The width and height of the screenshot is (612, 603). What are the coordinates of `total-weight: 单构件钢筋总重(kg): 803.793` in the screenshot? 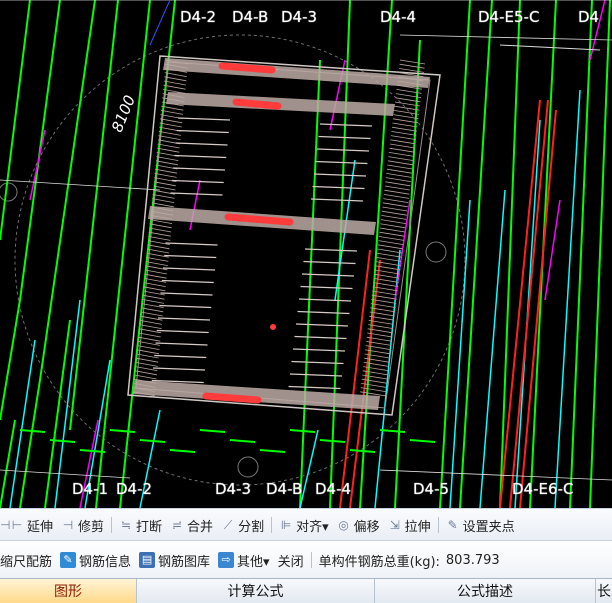 It's located at (409, 560).